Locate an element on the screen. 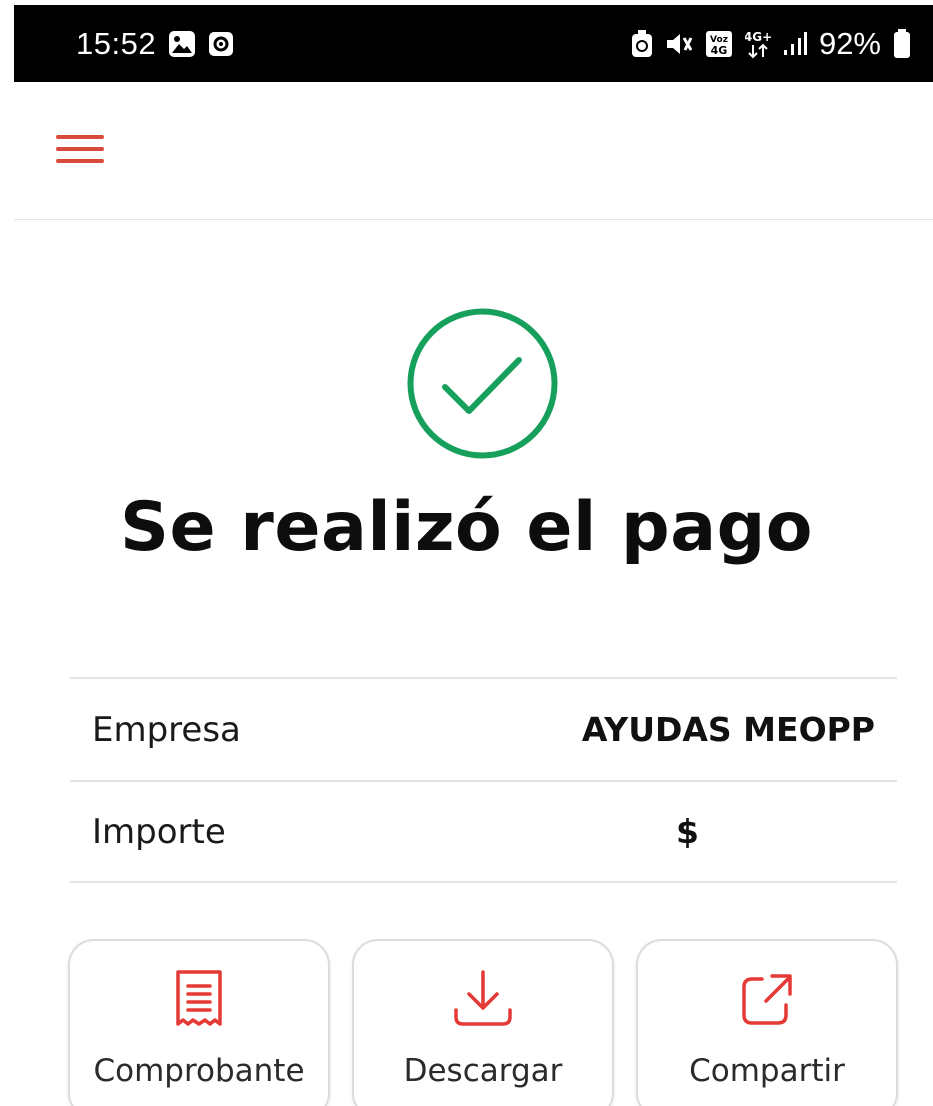  action-buttons: Comprobante Descargar Compartir is located at coordinates (484, 1022).